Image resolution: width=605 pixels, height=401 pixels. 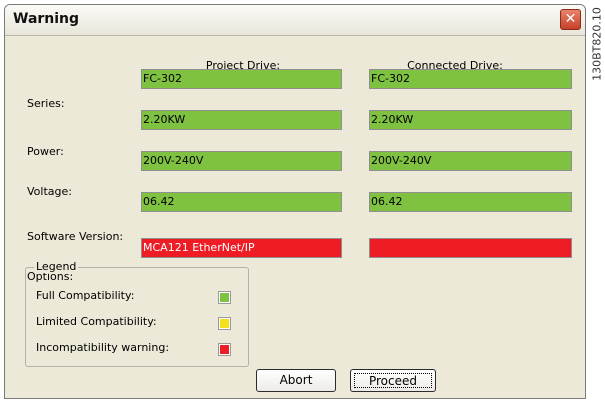 I want to click on project-power-field: 2.20KW, so click(x=241, y=120).